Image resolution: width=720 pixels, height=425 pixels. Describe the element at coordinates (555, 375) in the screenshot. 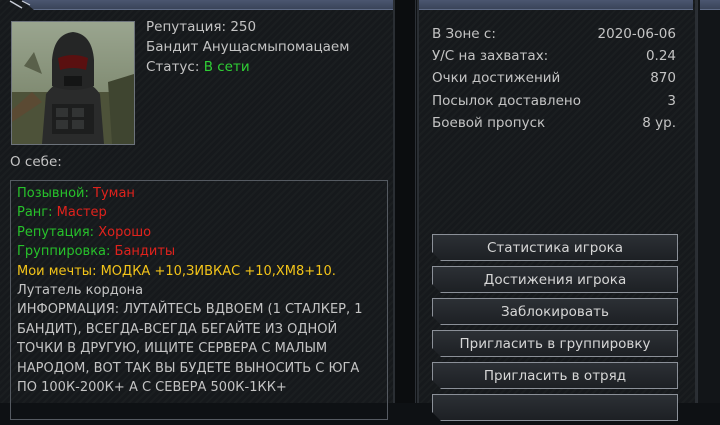

I see `invite-squad-button: Пригласить в отряд` at that location.